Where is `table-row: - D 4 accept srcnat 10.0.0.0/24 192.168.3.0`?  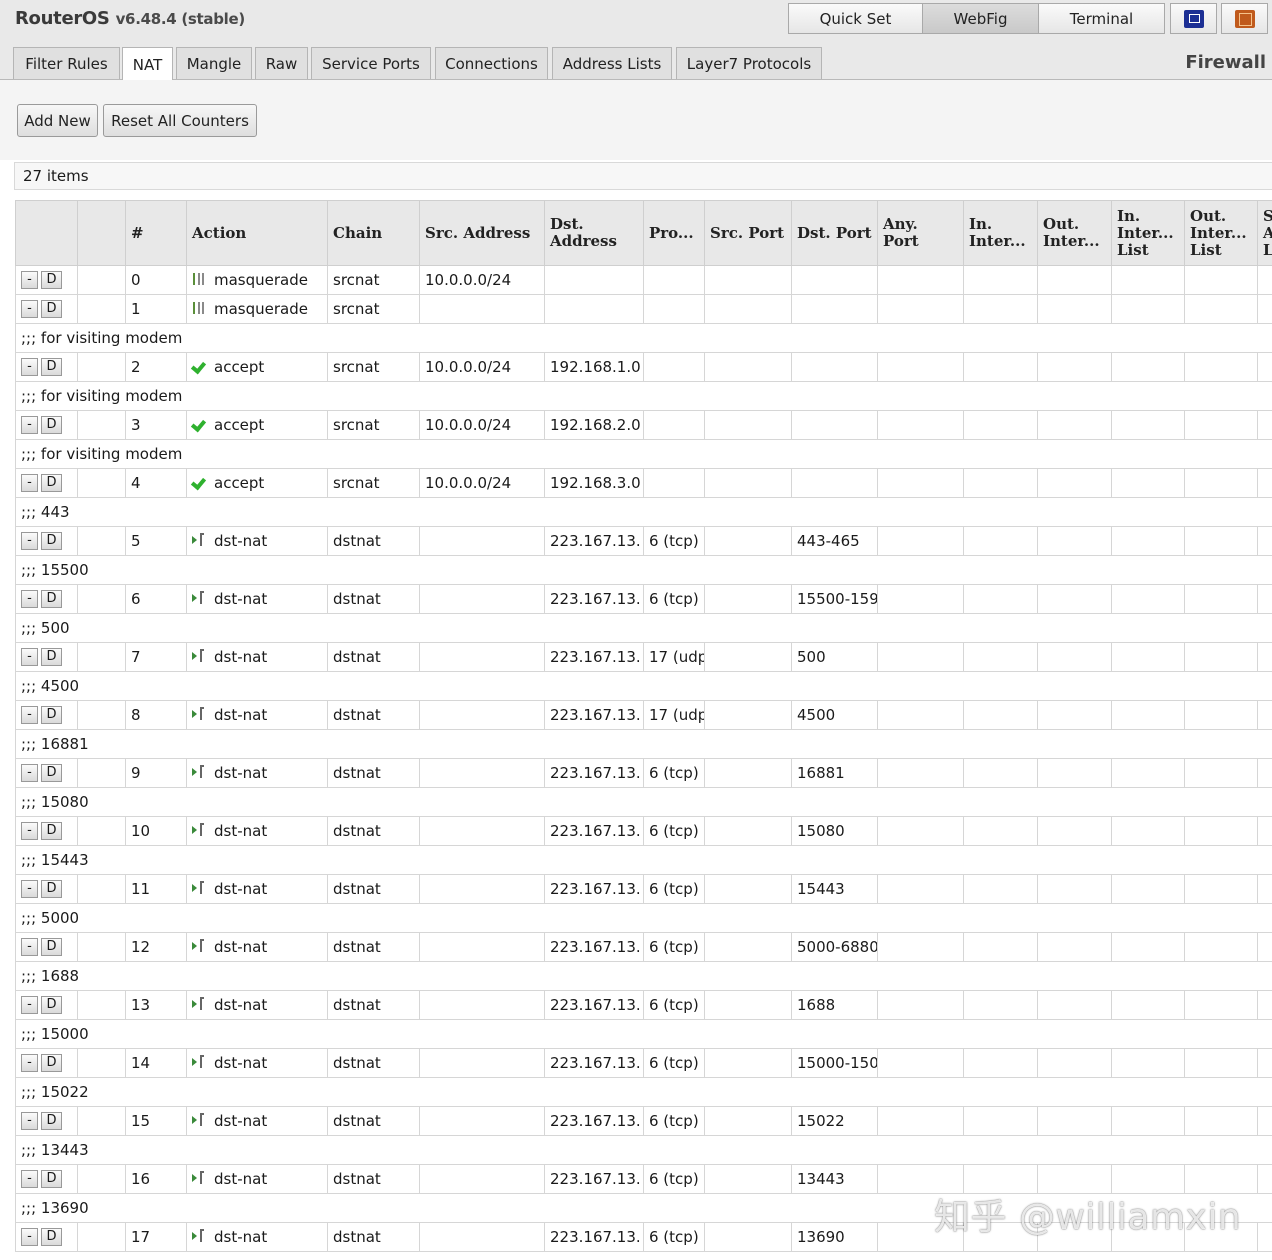
table-row: - D 4 accept srcnat 10.0.0.0/24 192.168.3.0 is located at coordinates (643, 483).